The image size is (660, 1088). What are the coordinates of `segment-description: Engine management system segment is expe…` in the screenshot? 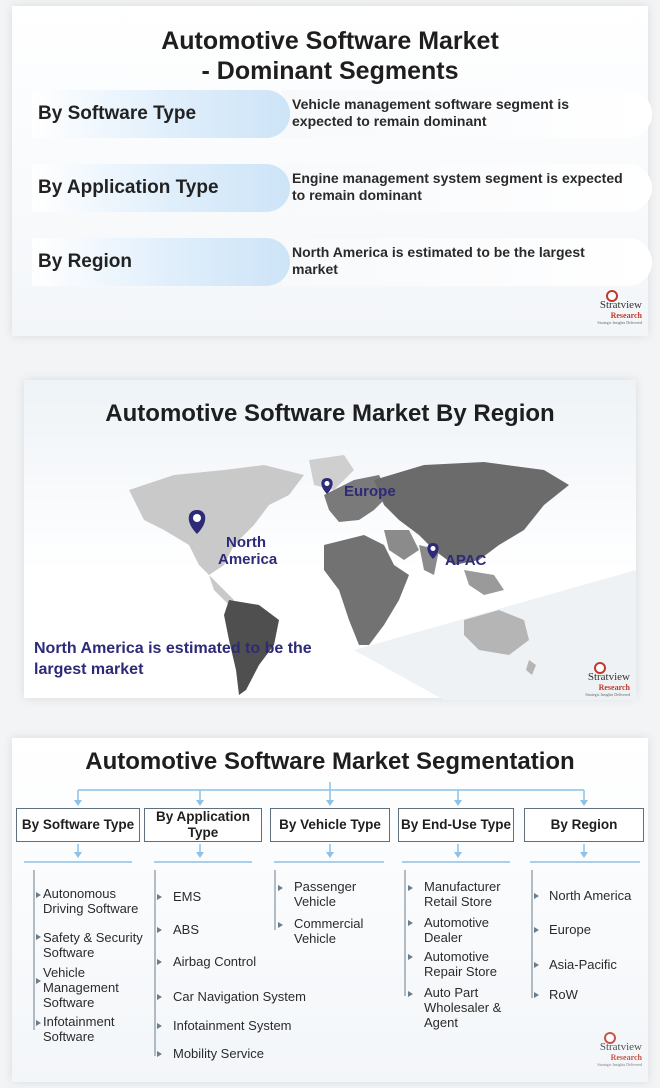 It's located at (457, 186).